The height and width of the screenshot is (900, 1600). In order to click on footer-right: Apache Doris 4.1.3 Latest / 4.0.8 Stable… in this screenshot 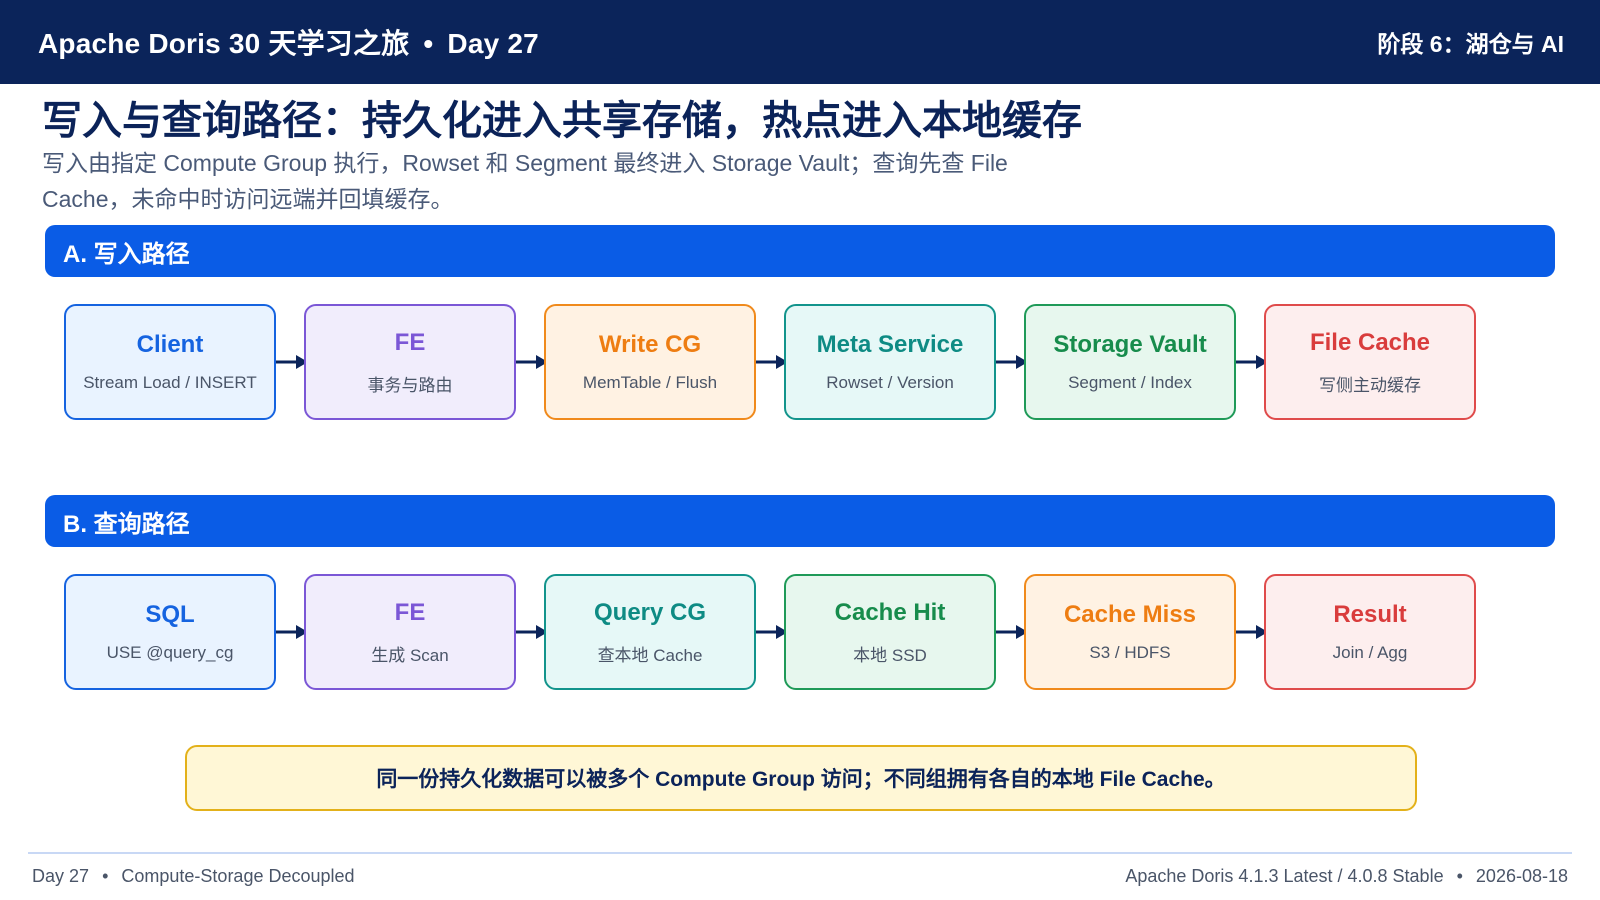, I will do `click(1346, 876)`.